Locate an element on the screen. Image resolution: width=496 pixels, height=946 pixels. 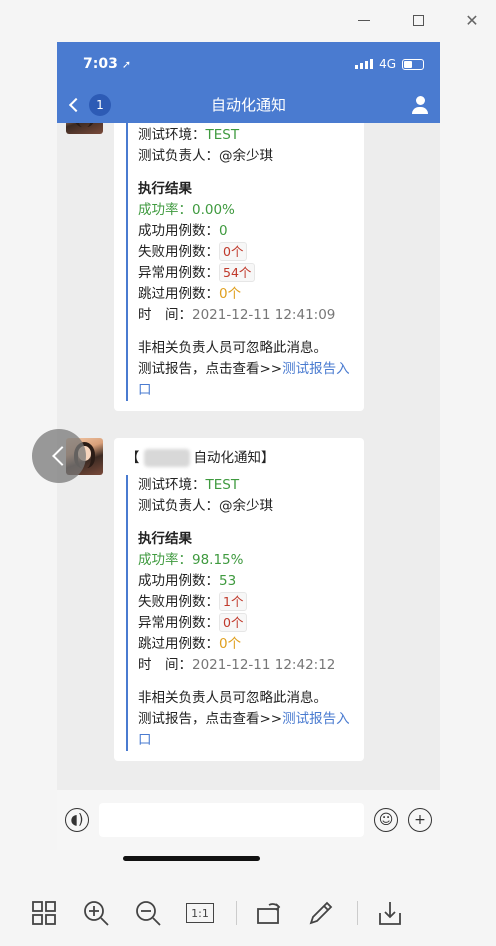
maximize-icon is located at coordinates (418, 20).